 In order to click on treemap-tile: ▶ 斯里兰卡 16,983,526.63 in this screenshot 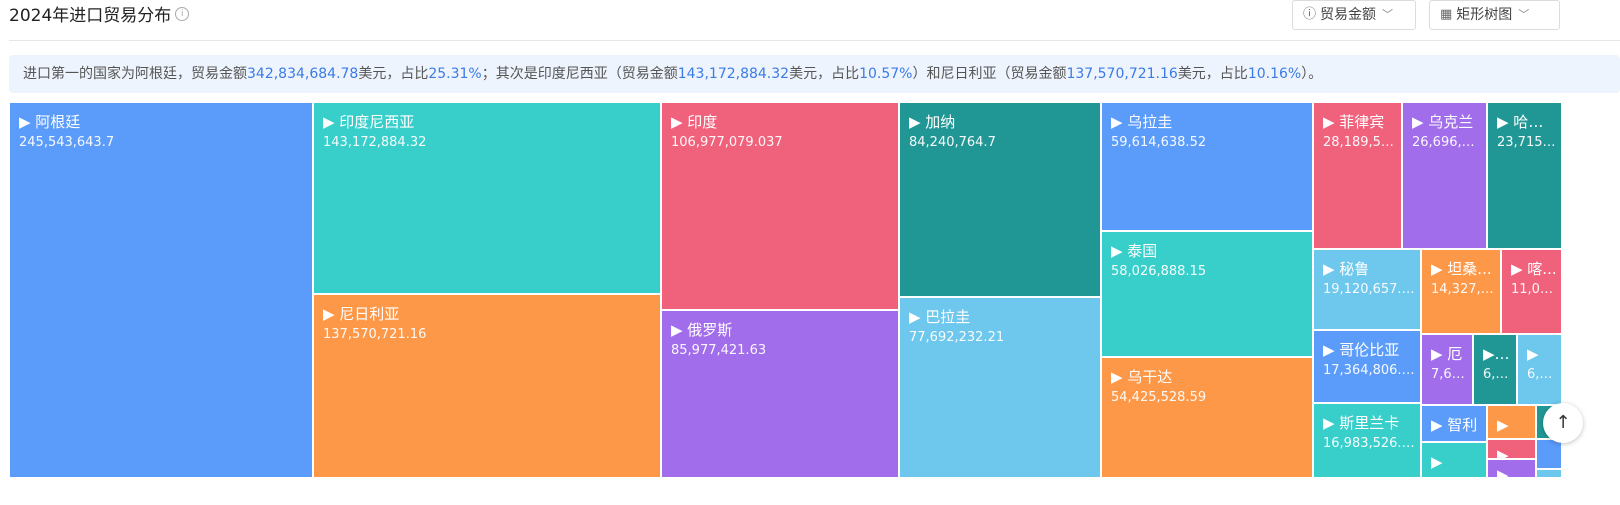, I will do `click(1367, 440)`.